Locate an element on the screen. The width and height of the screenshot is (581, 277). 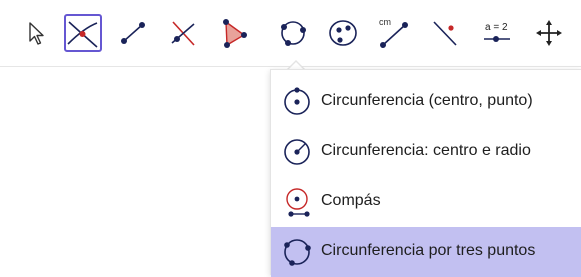
distance-icon: cm is located at coordinates (393, 32).